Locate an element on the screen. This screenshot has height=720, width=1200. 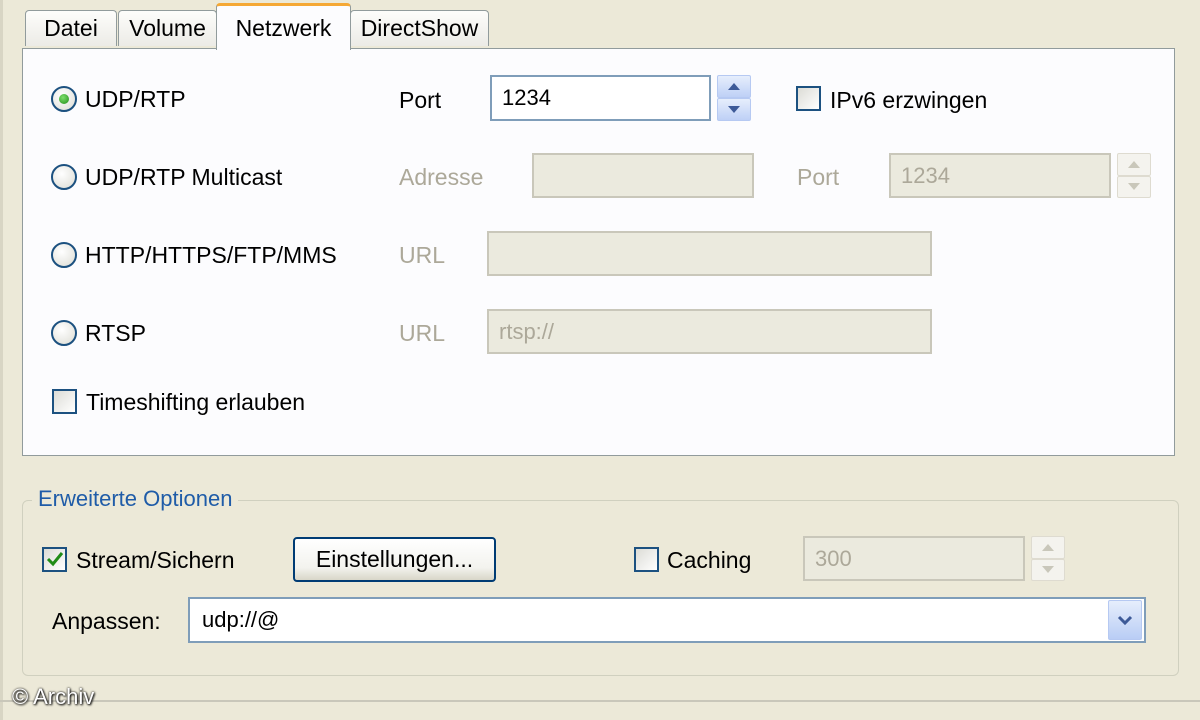
tab-netzwerk: Netzwerk is located at coordinates (283, 26).